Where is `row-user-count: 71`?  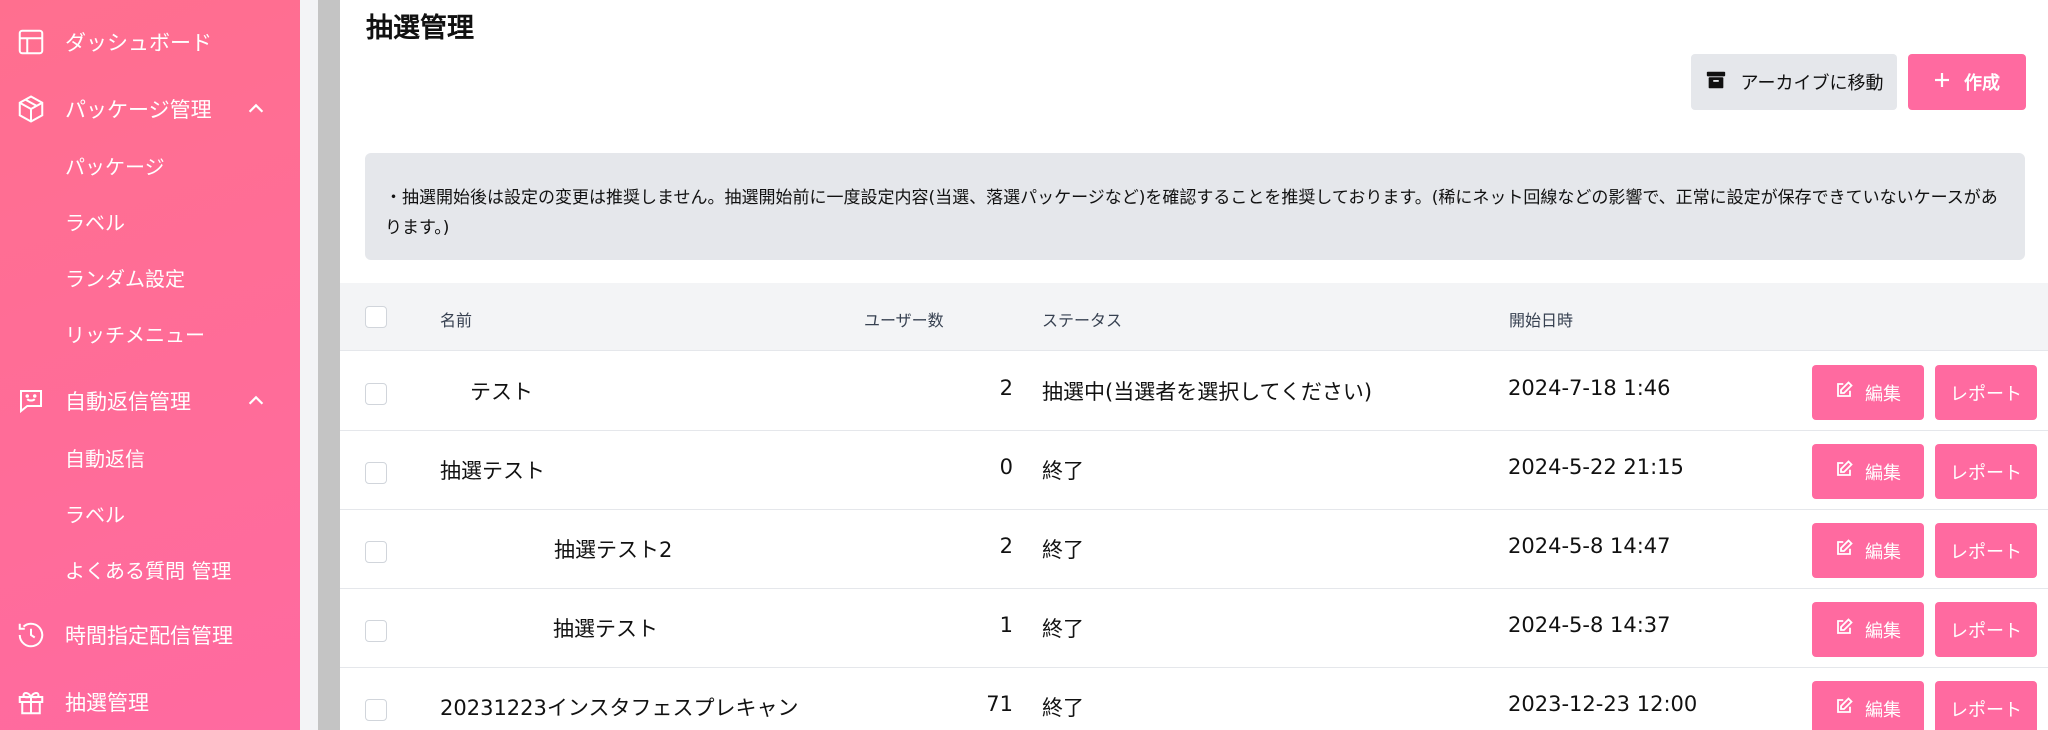
row-user-count: 71 is located at coordinates (999, 704).